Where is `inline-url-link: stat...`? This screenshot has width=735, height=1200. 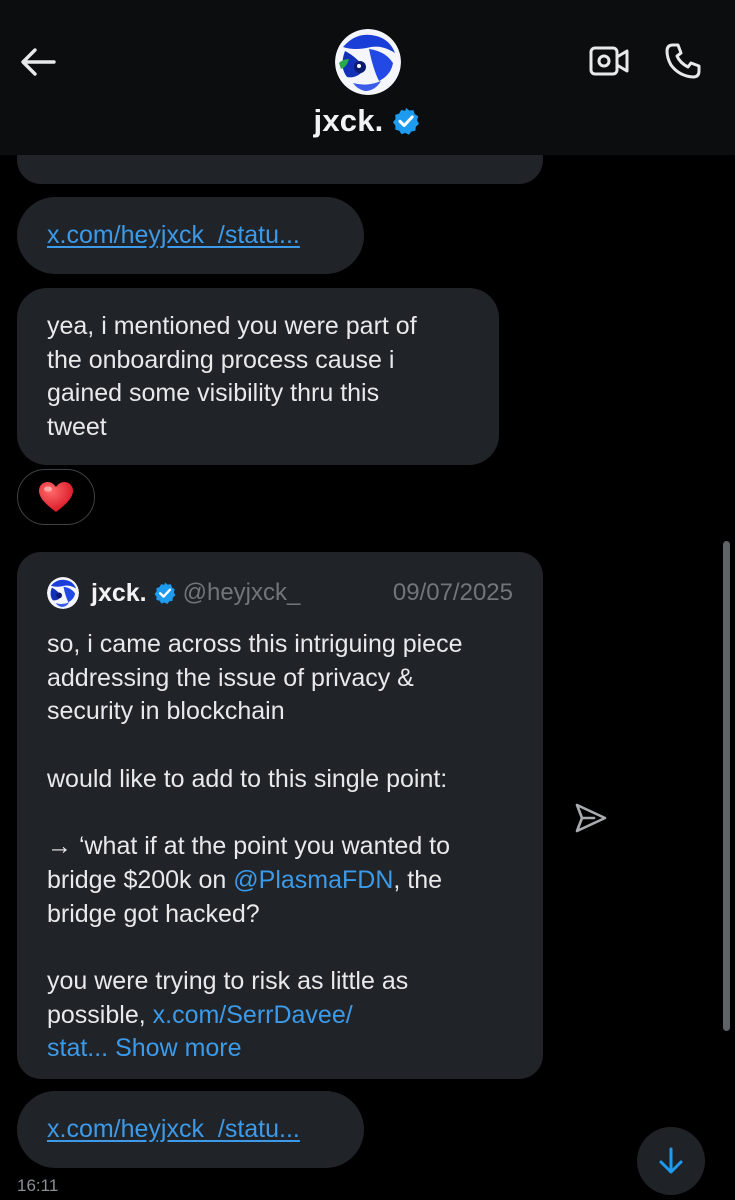
inline-url-link: stat... is located at coordinates (77, 1048).